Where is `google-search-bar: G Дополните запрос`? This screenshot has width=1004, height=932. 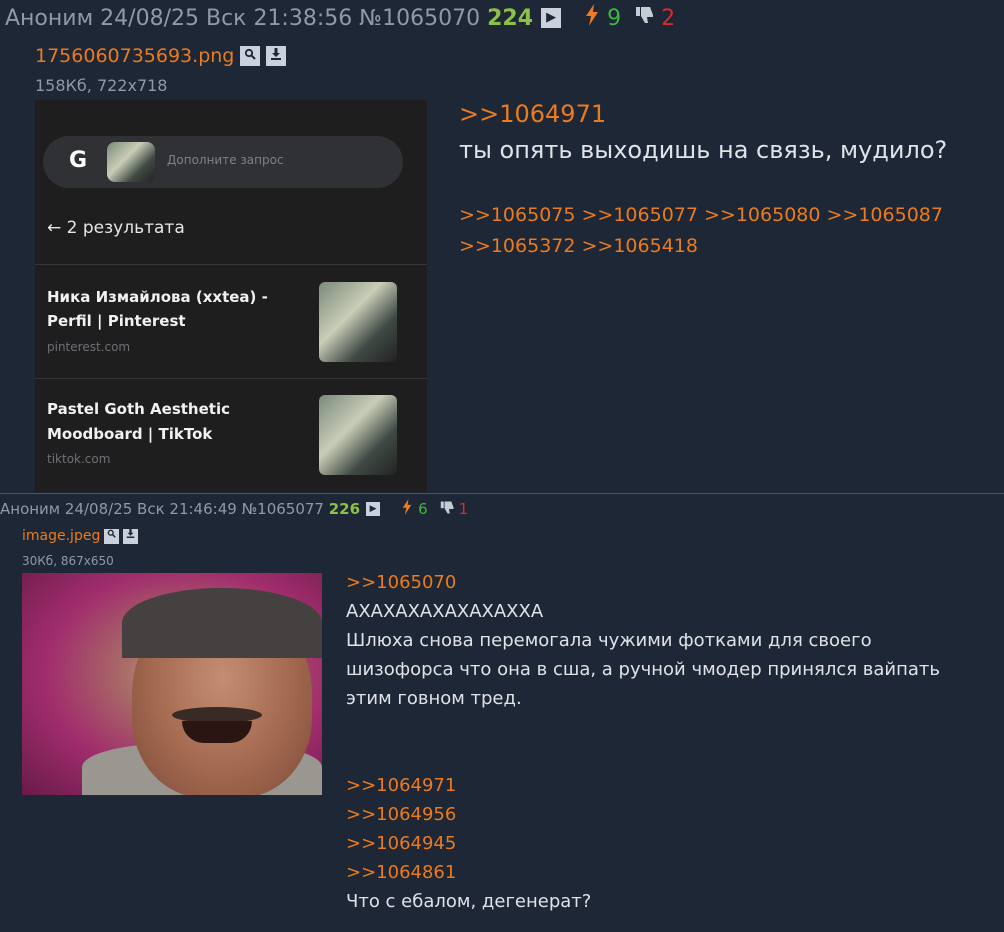
google-search-bar: G Дополните запрос is located at coordinates (223, 162).